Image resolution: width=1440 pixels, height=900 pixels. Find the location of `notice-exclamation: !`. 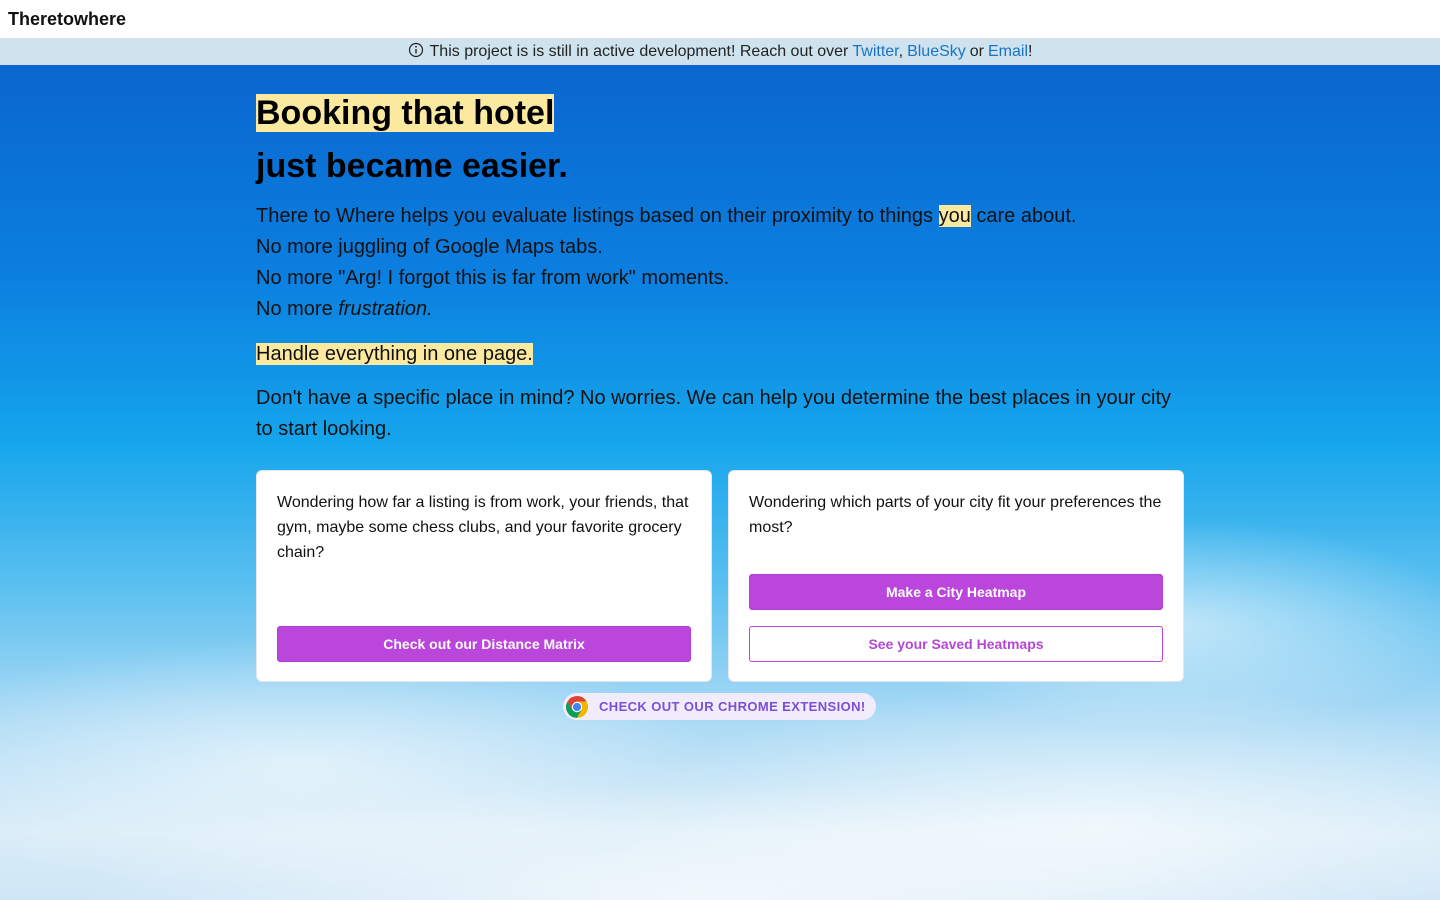

notice-exclamation: ! is located at coordinates (1030, 51).